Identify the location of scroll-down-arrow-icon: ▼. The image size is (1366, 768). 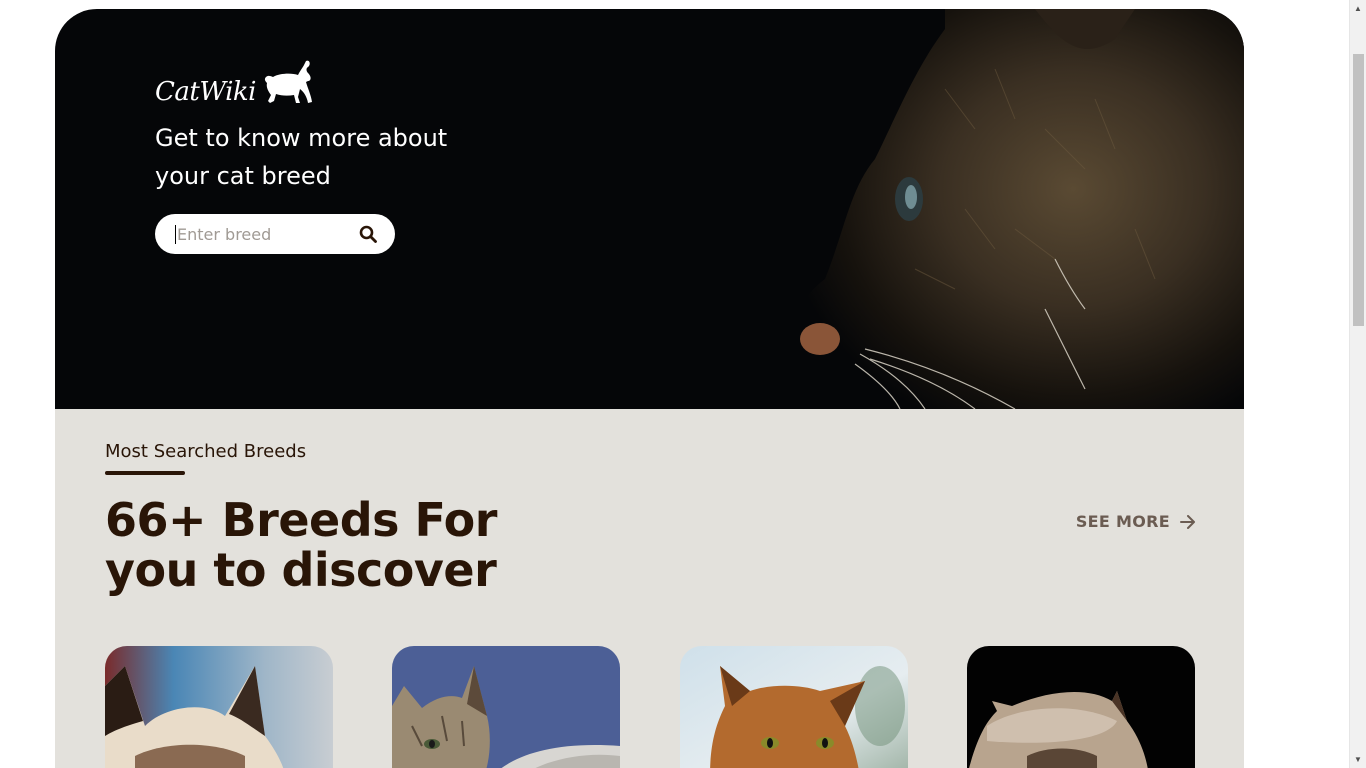
(1358, 759).